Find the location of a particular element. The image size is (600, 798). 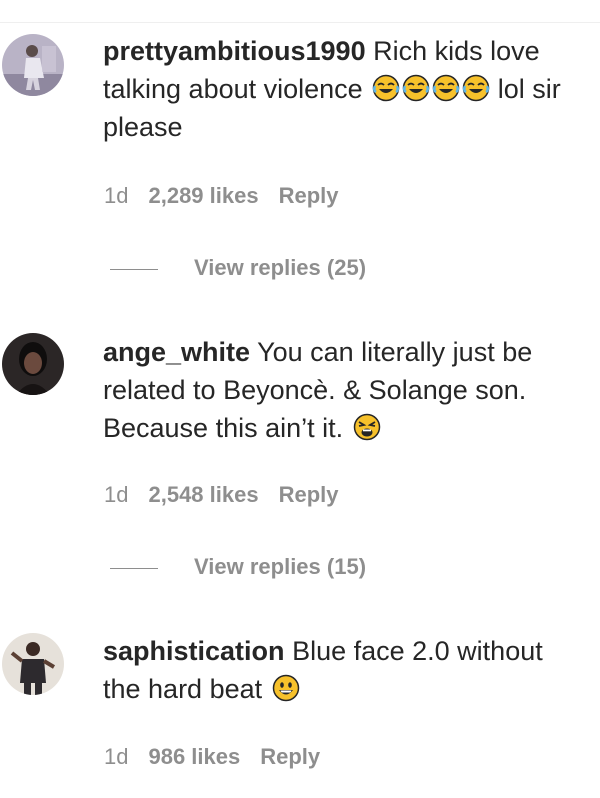

view-replies-label: View replies (15) is located at coordinates (280, 566).